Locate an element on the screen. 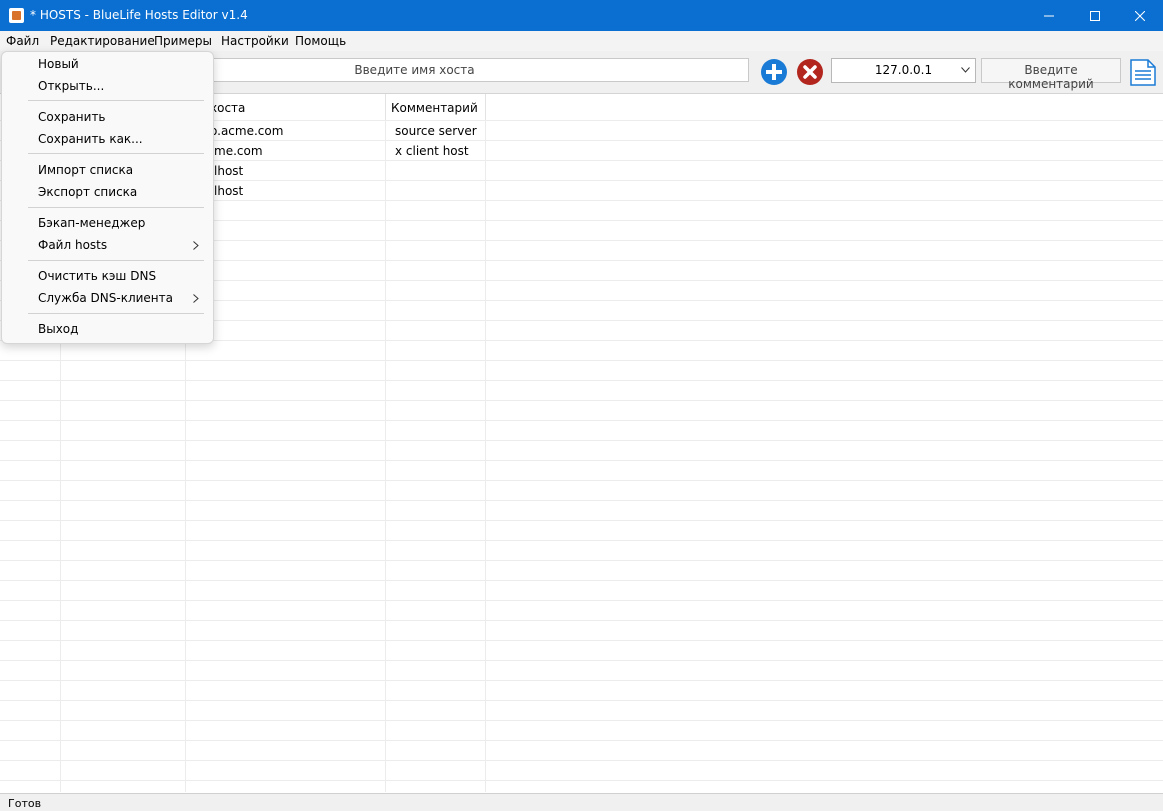  file-menu-save: Сохранить is located at coordinates (72, 117).